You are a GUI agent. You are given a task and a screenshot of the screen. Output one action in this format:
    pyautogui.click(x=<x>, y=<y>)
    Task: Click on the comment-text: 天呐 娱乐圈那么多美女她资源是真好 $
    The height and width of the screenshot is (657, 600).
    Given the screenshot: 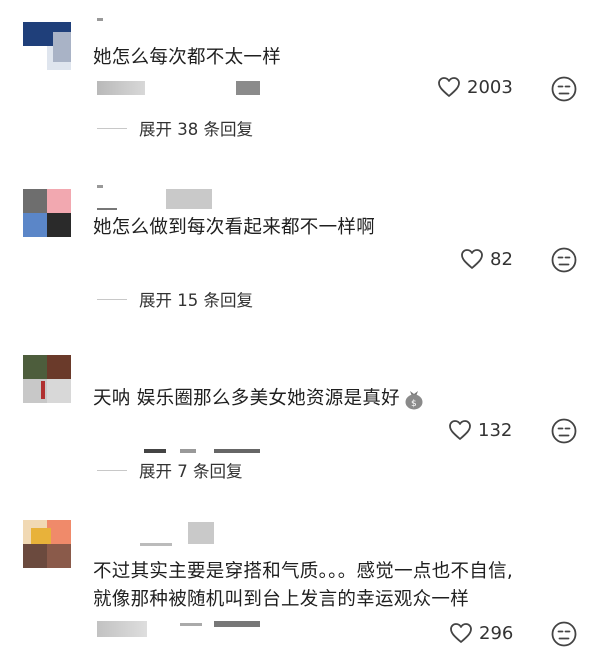 What is the action you would take?
    pyautogui.click(x=259, y=399)
    